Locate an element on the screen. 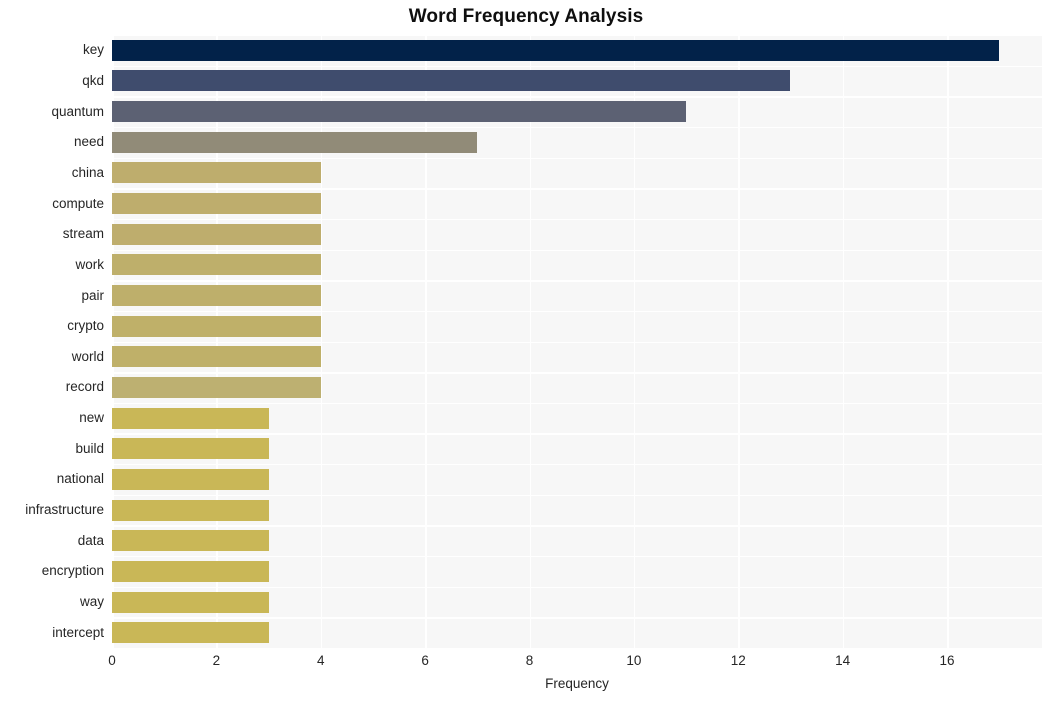 This screenshot has height=701, width=1052. bar-encryption is located at coordinates (190, 571).